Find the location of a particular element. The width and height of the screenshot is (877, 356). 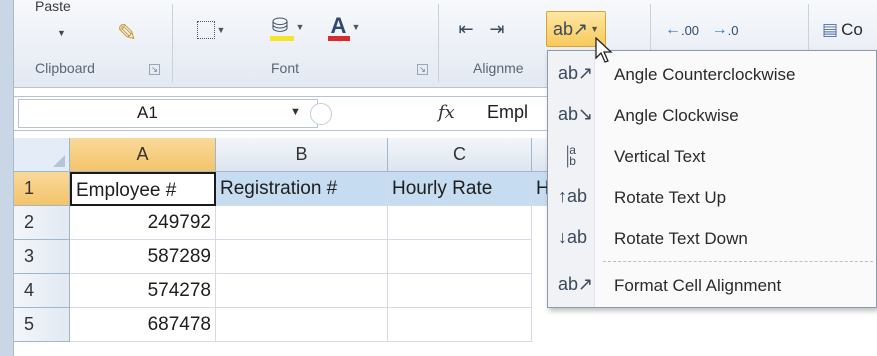

formula-bar-resize-handle is located at coordinates (321, 114).